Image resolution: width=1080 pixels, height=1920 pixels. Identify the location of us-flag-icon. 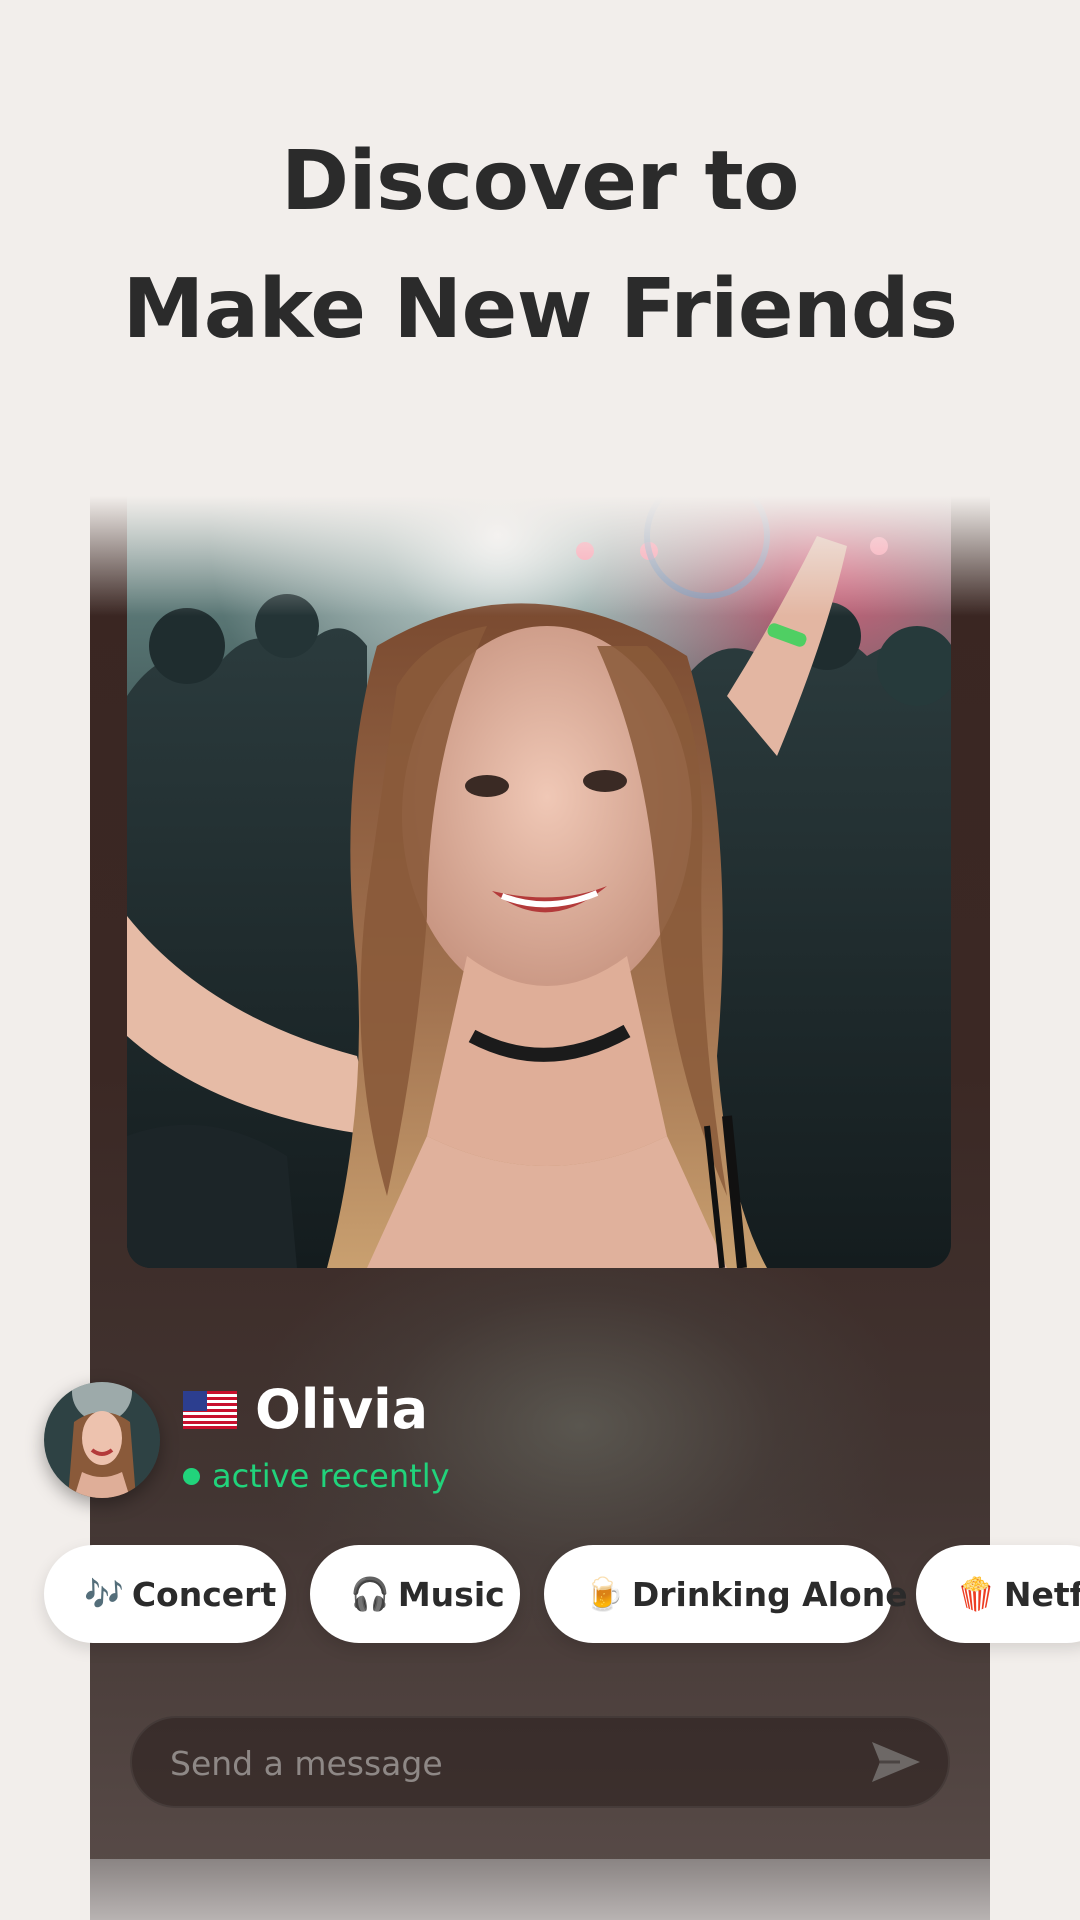
(210, 1410).